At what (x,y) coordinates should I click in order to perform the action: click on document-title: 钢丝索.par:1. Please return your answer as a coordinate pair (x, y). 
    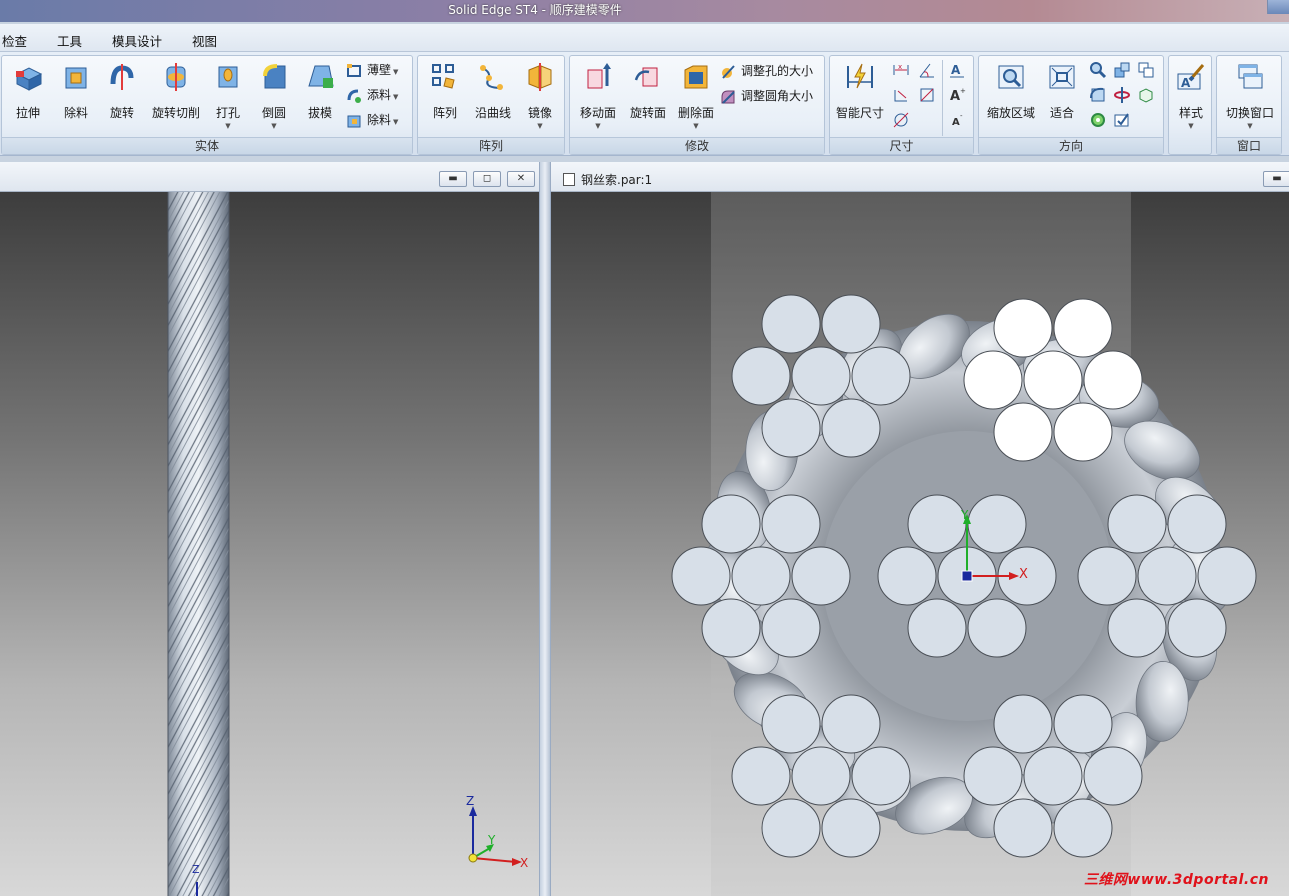
    Looking at the image, I should click on (617, 180).